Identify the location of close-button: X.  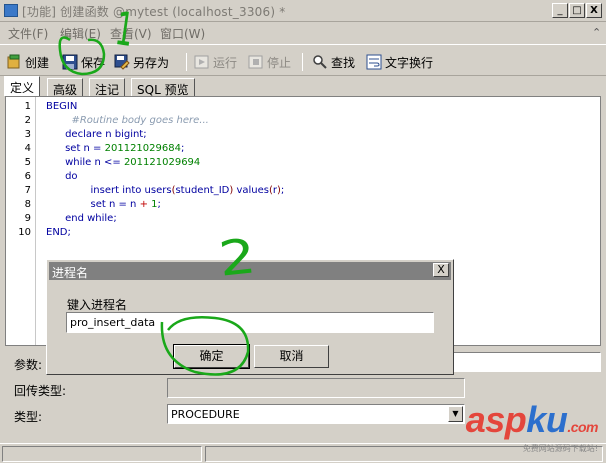
(594, 10).